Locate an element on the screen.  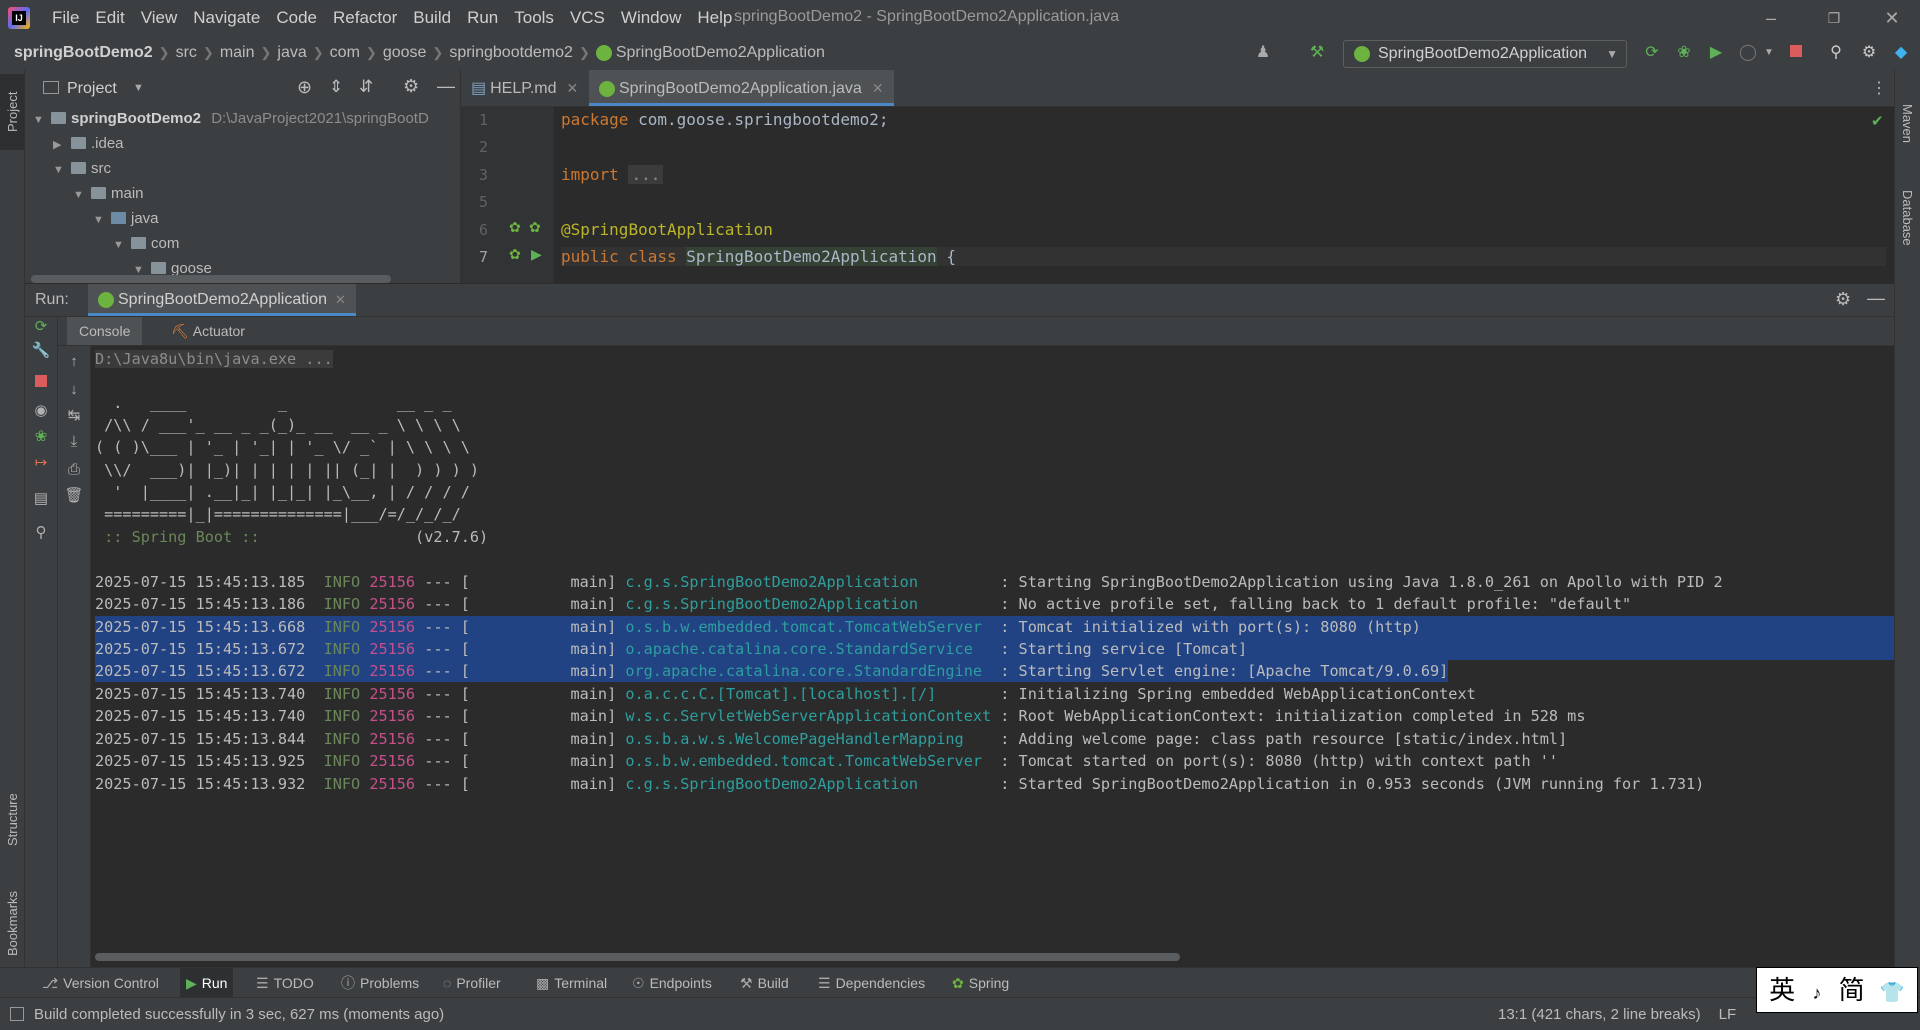
run-button: ▶ Run is located at coordinates (207, 983).